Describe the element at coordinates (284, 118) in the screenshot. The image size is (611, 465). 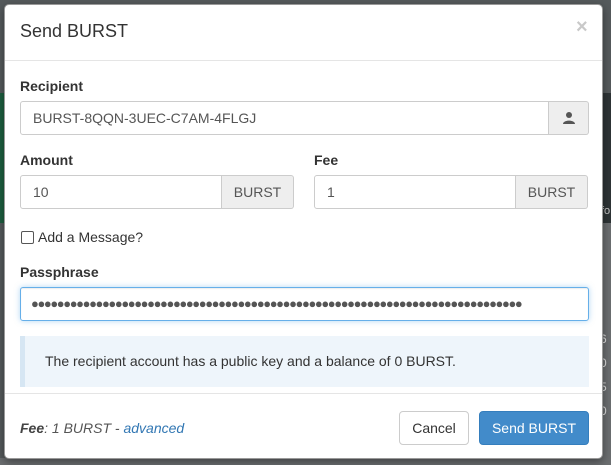
I see `recipient-input: BURST-8QQN-3UEC-C7AM-4FLGJ` at that location.